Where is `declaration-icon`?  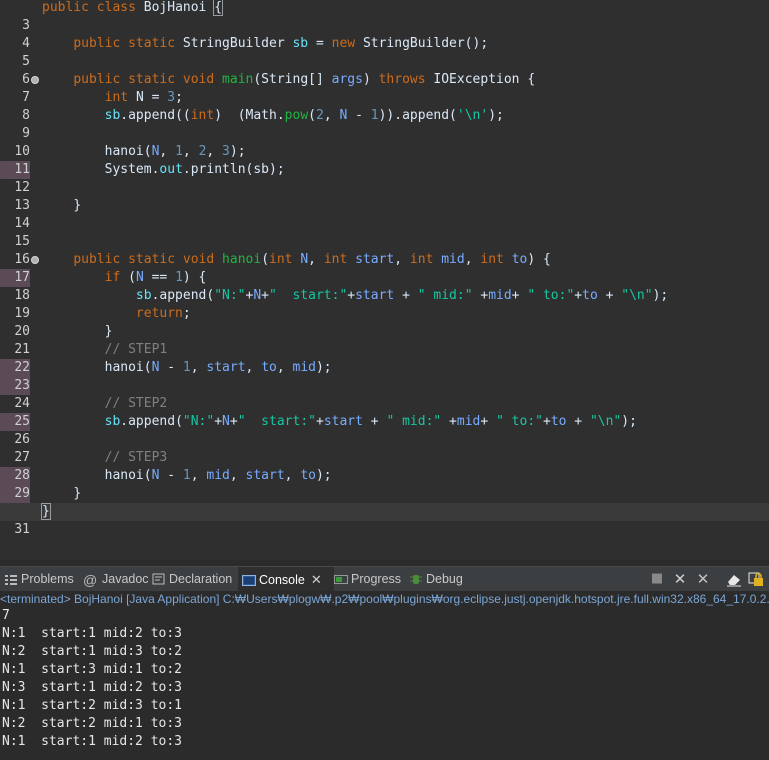 declaration-icon is located at coordinates (159, 577).